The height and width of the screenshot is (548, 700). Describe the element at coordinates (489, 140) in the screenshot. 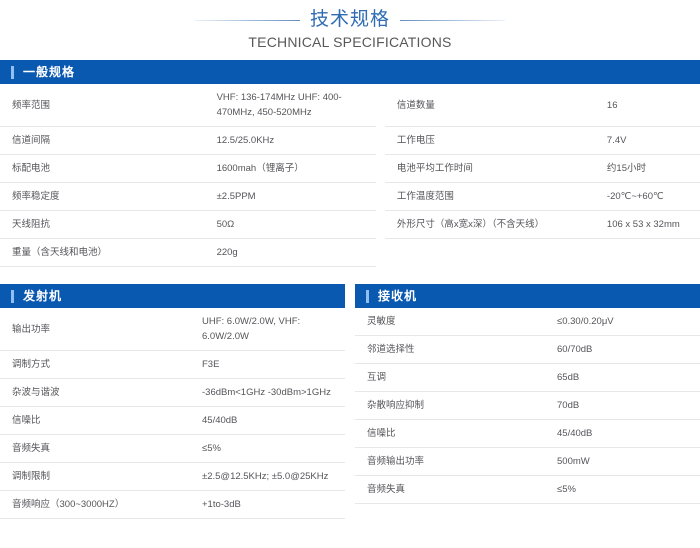

I see `spec-label-cell: 工作电压` at that location.